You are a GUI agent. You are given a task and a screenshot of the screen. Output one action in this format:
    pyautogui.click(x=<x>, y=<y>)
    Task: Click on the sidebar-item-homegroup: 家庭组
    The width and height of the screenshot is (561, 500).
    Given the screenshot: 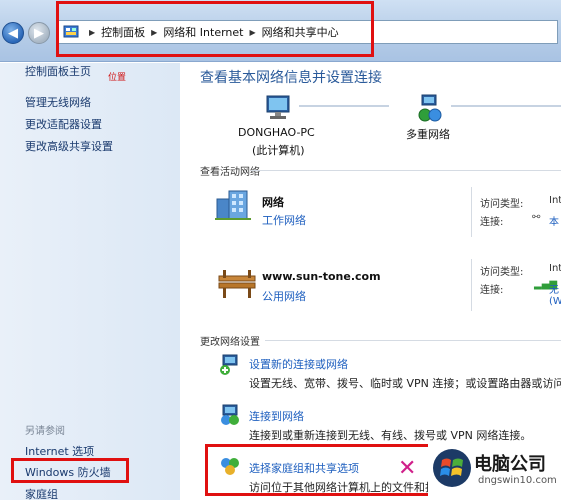 What is the action you would take?
    pyautogui.click(x=41, y=493)
    